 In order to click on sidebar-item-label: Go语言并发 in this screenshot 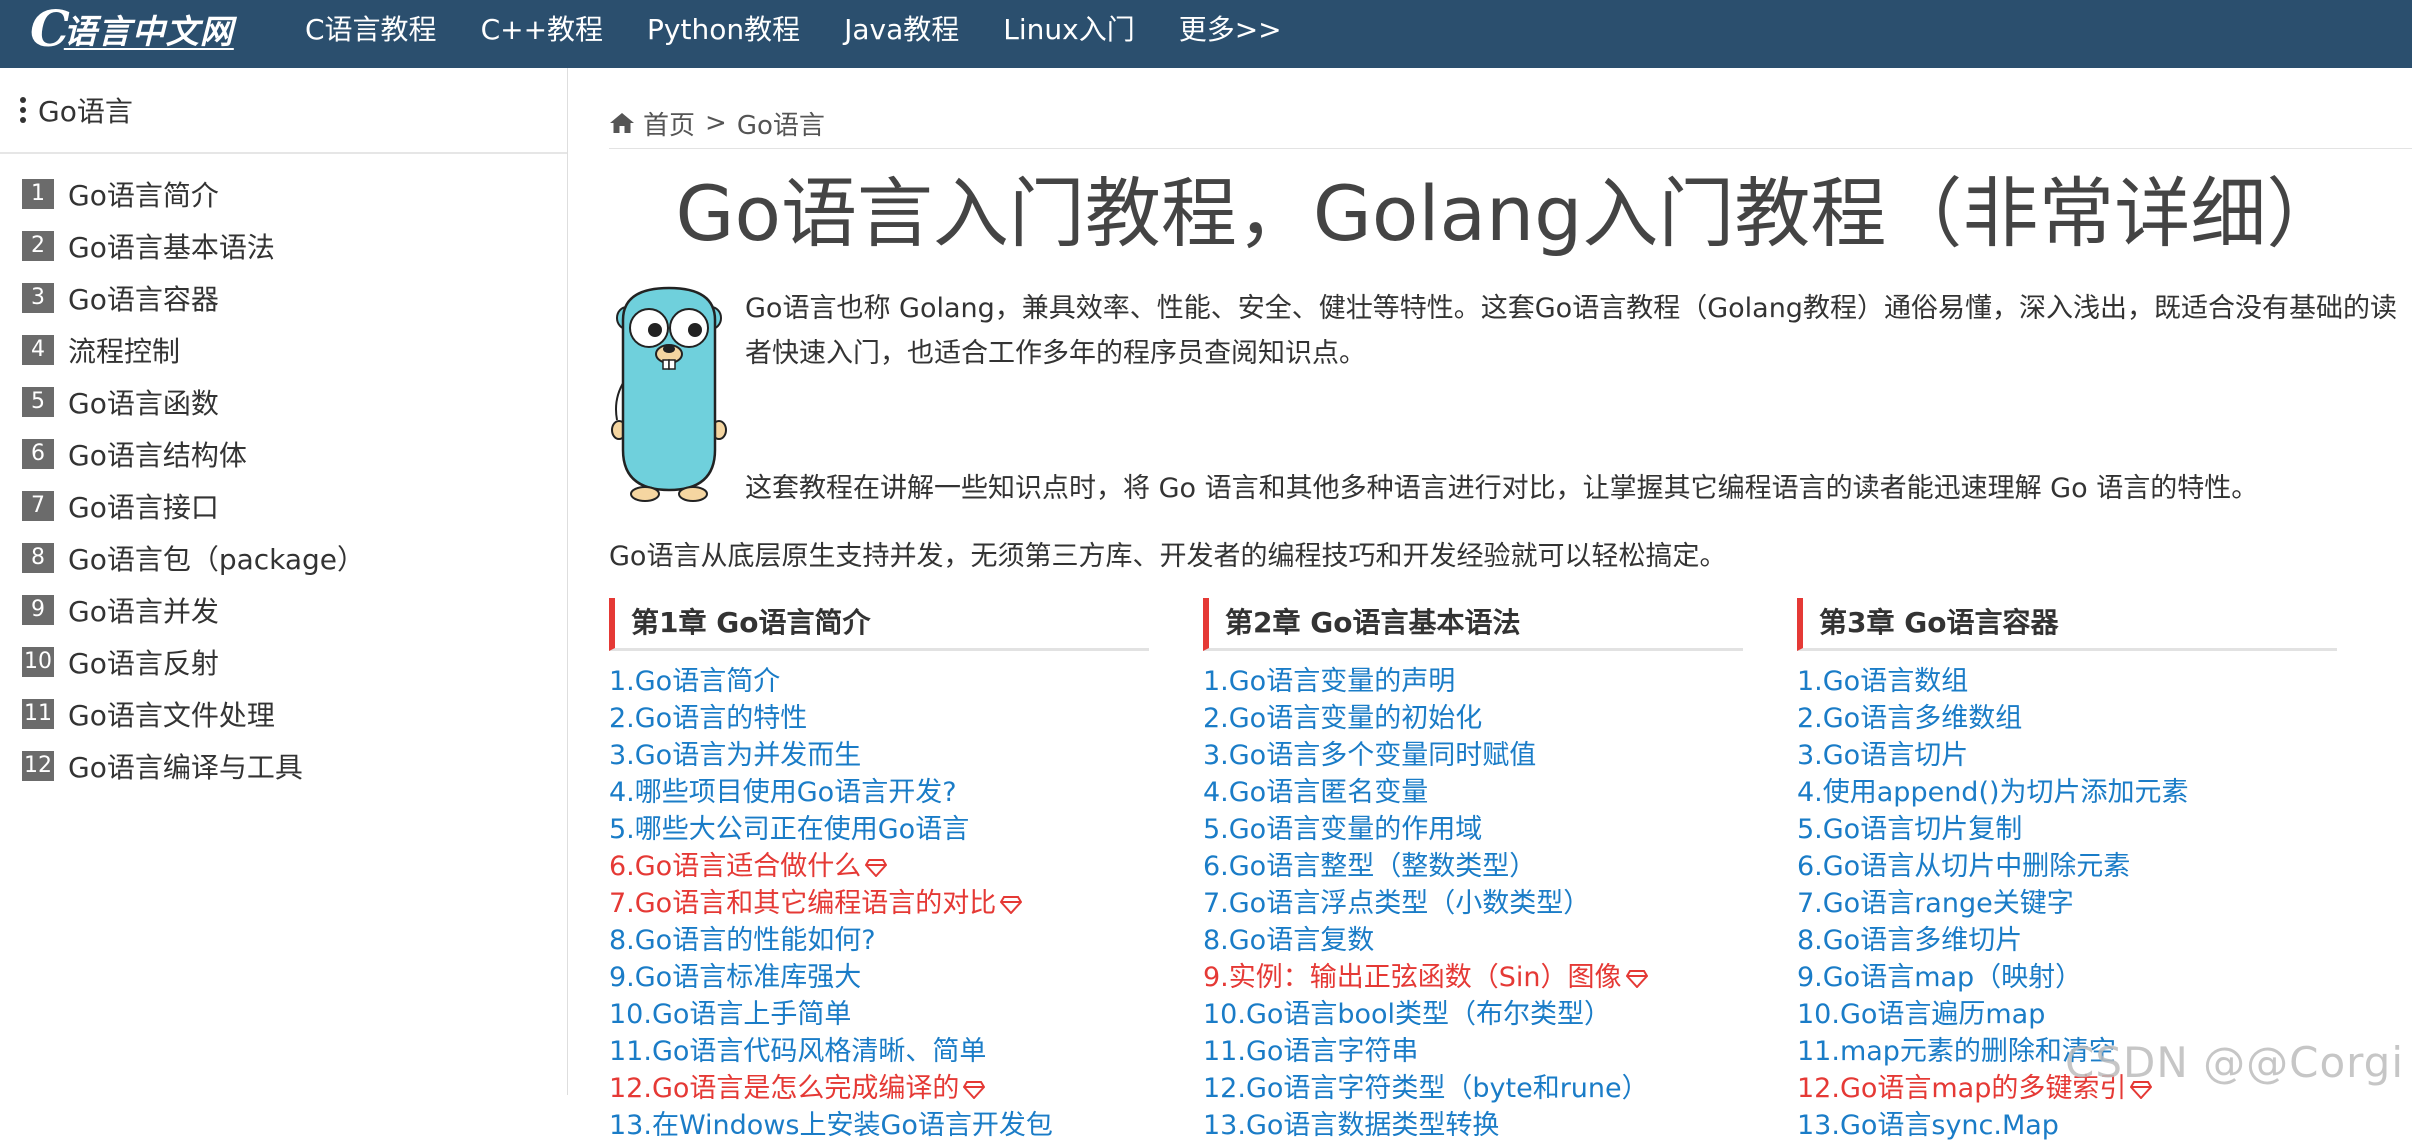, I will do `click(143, 611)`.